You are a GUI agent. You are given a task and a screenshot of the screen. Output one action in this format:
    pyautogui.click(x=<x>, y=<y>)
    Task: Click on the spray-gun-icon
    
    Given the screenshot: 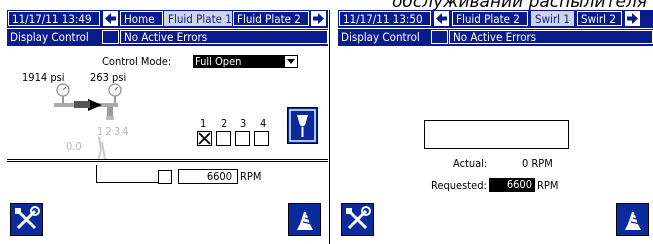 What is the action you would take?
    pyautogui.click(x=302, y=125)
    